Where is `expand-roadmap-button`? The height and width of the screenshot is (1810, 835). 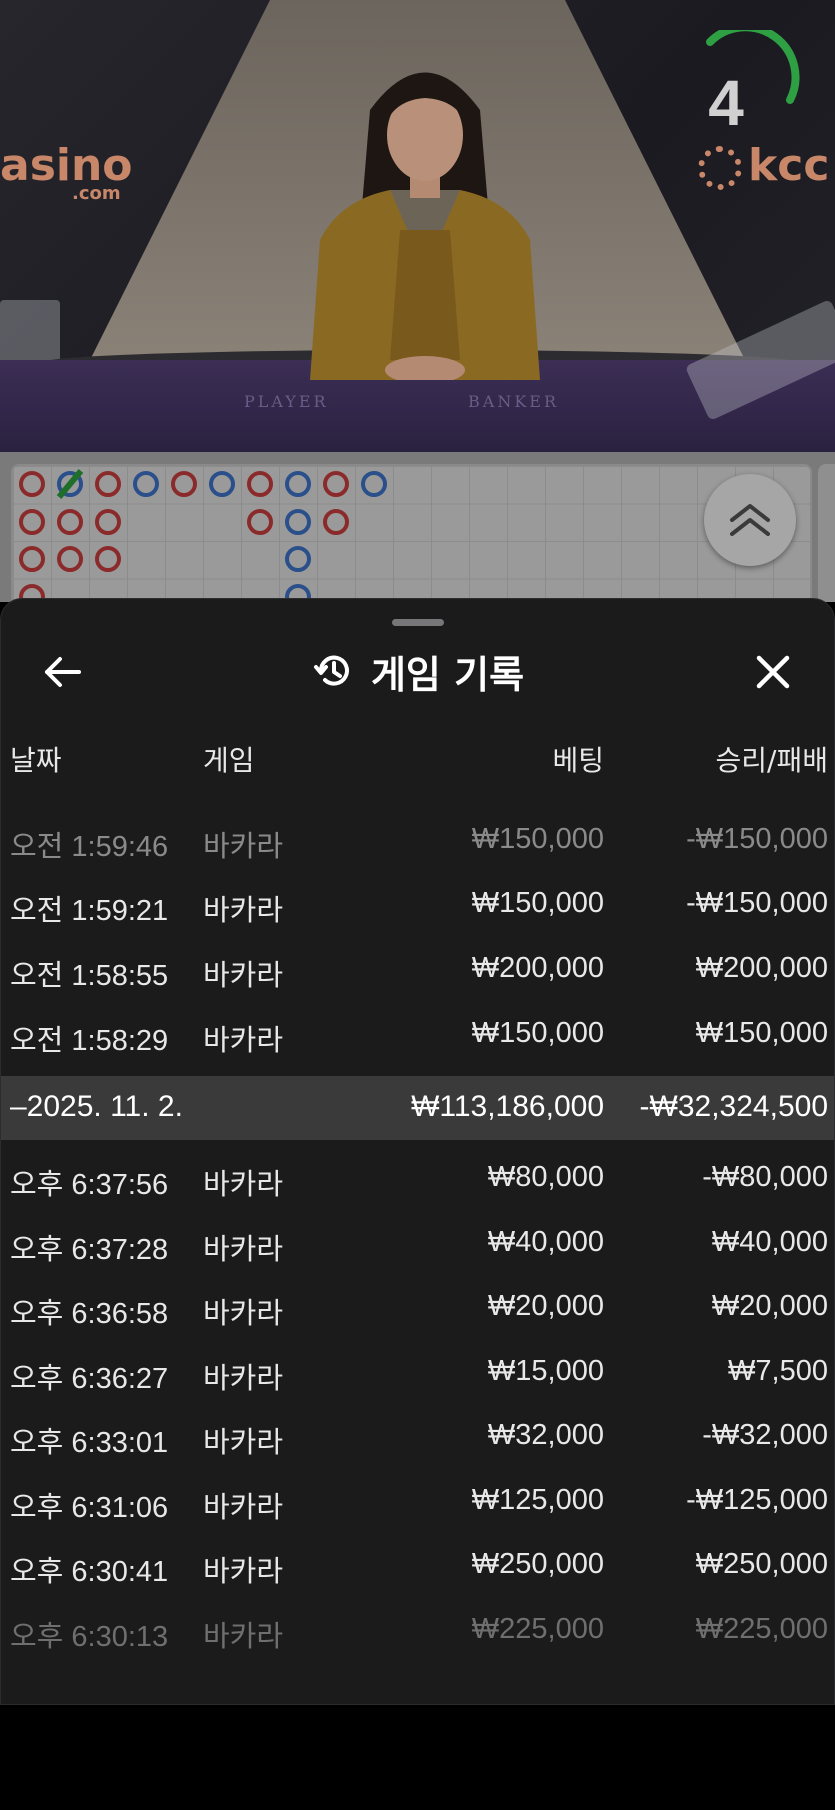
expand-roadmap-button is located at coordinates (750, 520).